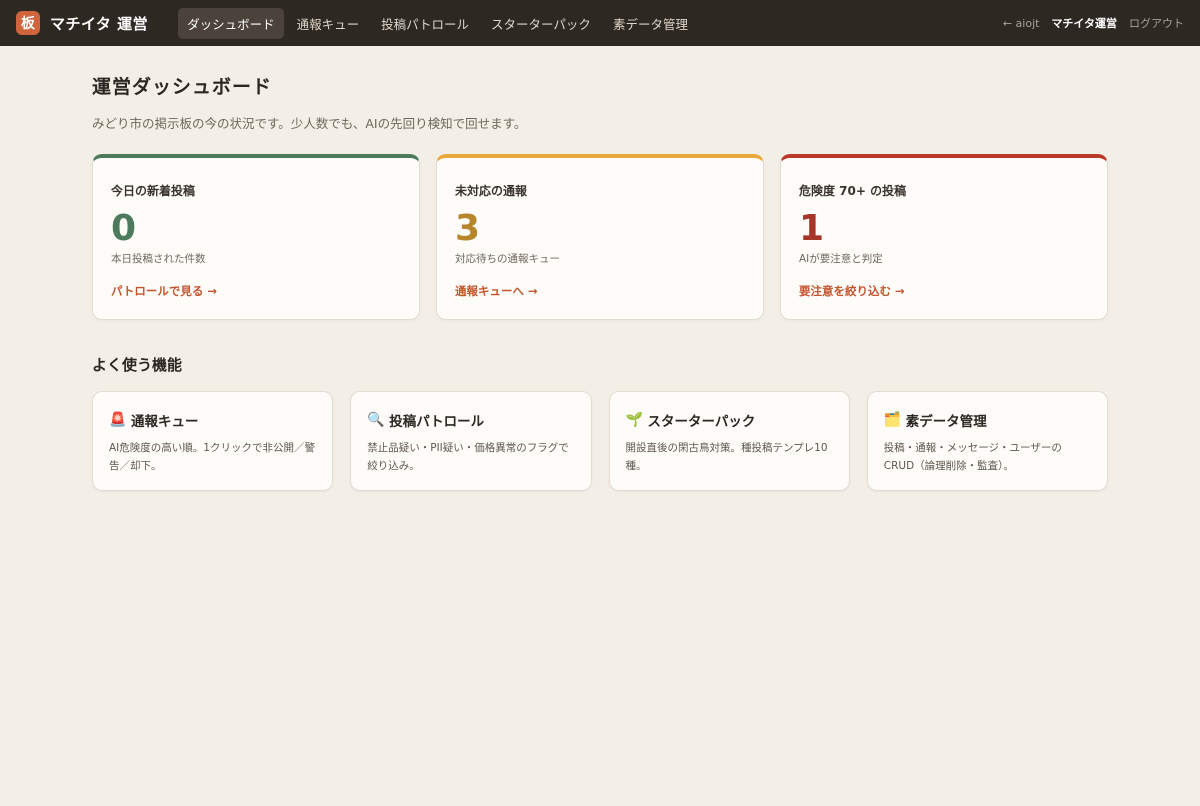  What do you see at coordinates (541, 23) in the screenshot?
I see `nav-starter-pack: スターターパック` at bounding box center [541, 23].